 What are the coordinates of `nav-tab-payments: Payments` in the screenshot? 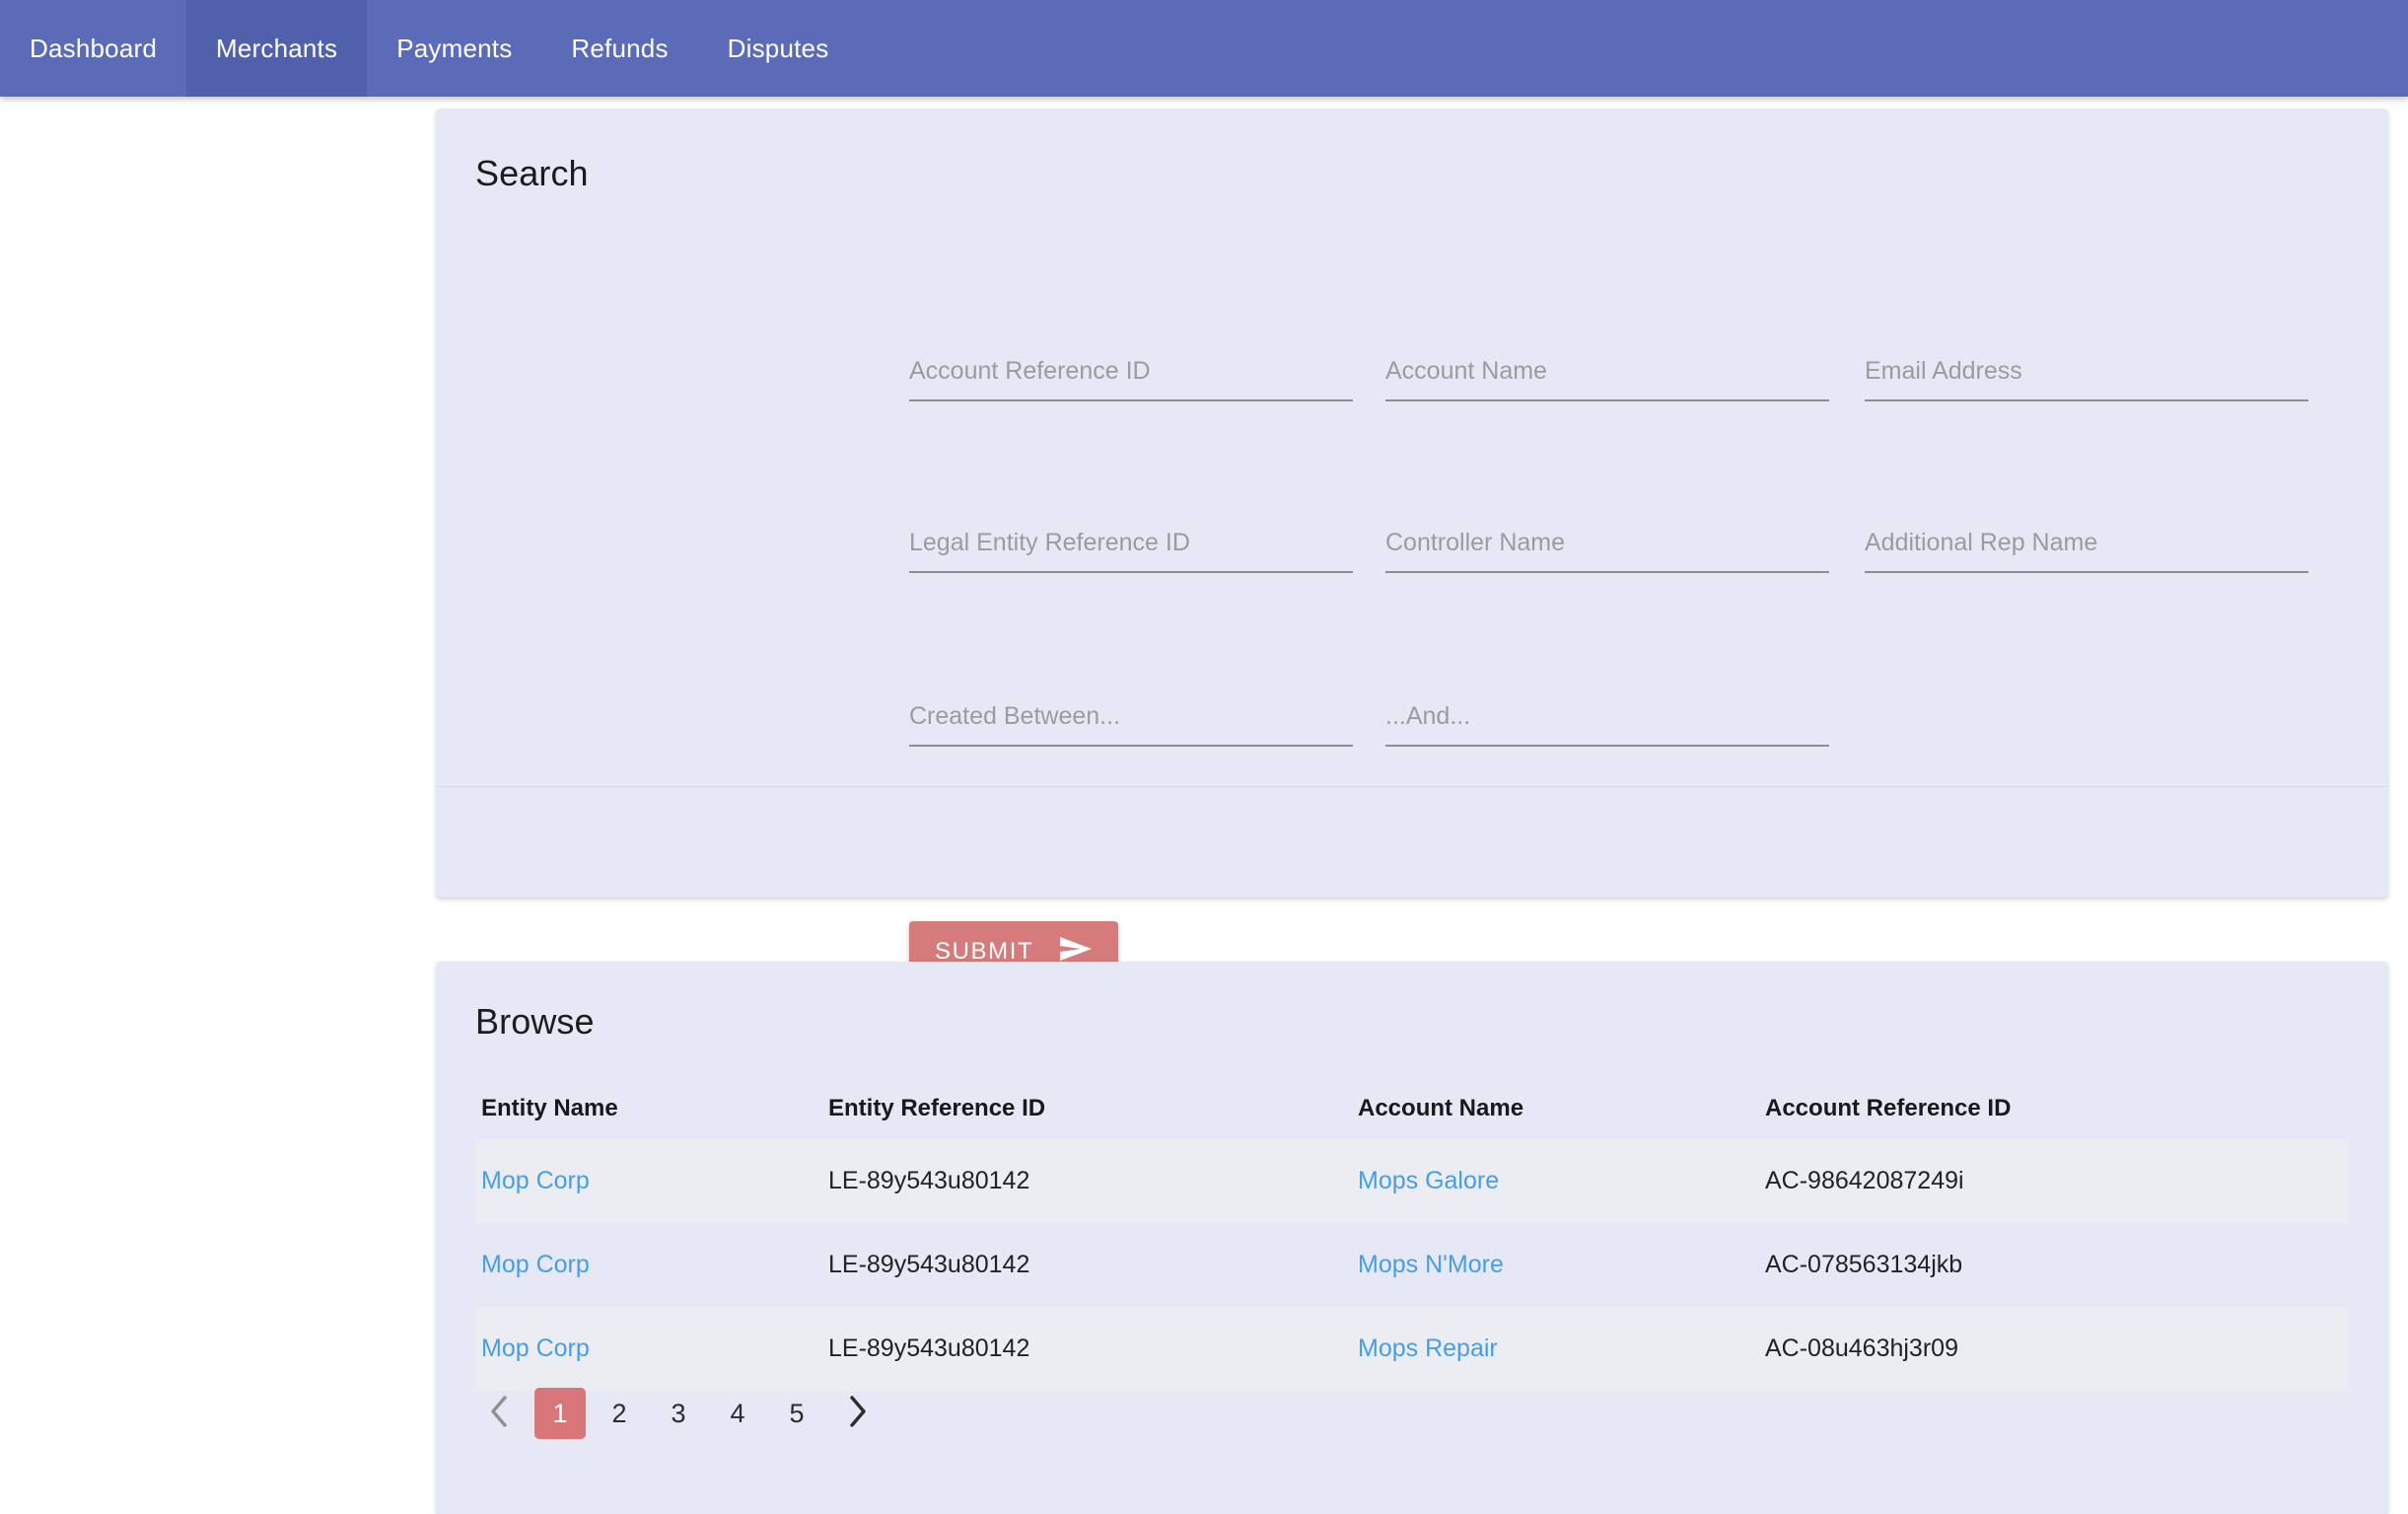 It's located at (454, 49).